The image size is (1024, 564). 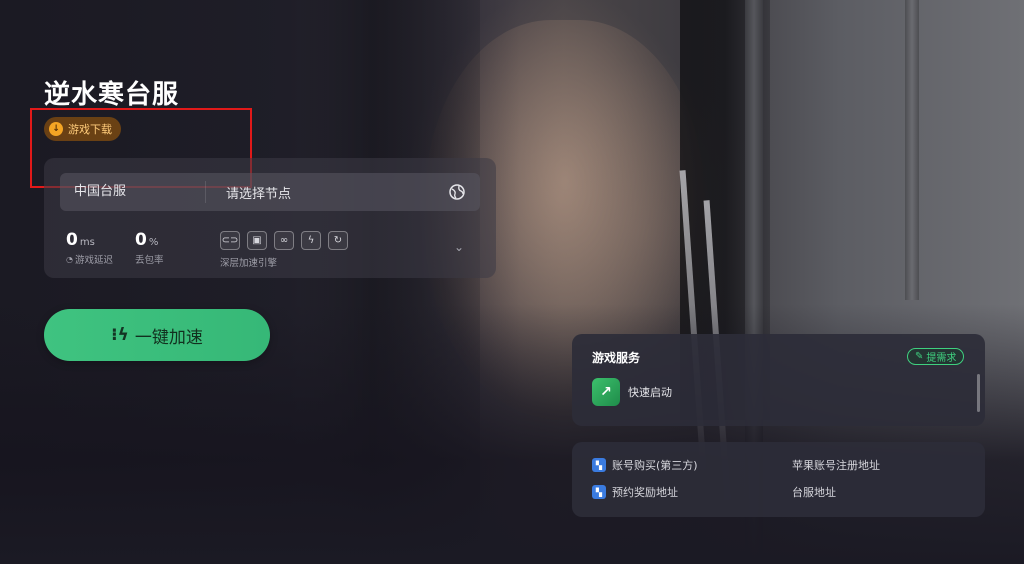 What do you see at coordinates (112, 95) in the screenshot?
I see `game-title: 逆水寒台服` at bounding box center [112, 95].